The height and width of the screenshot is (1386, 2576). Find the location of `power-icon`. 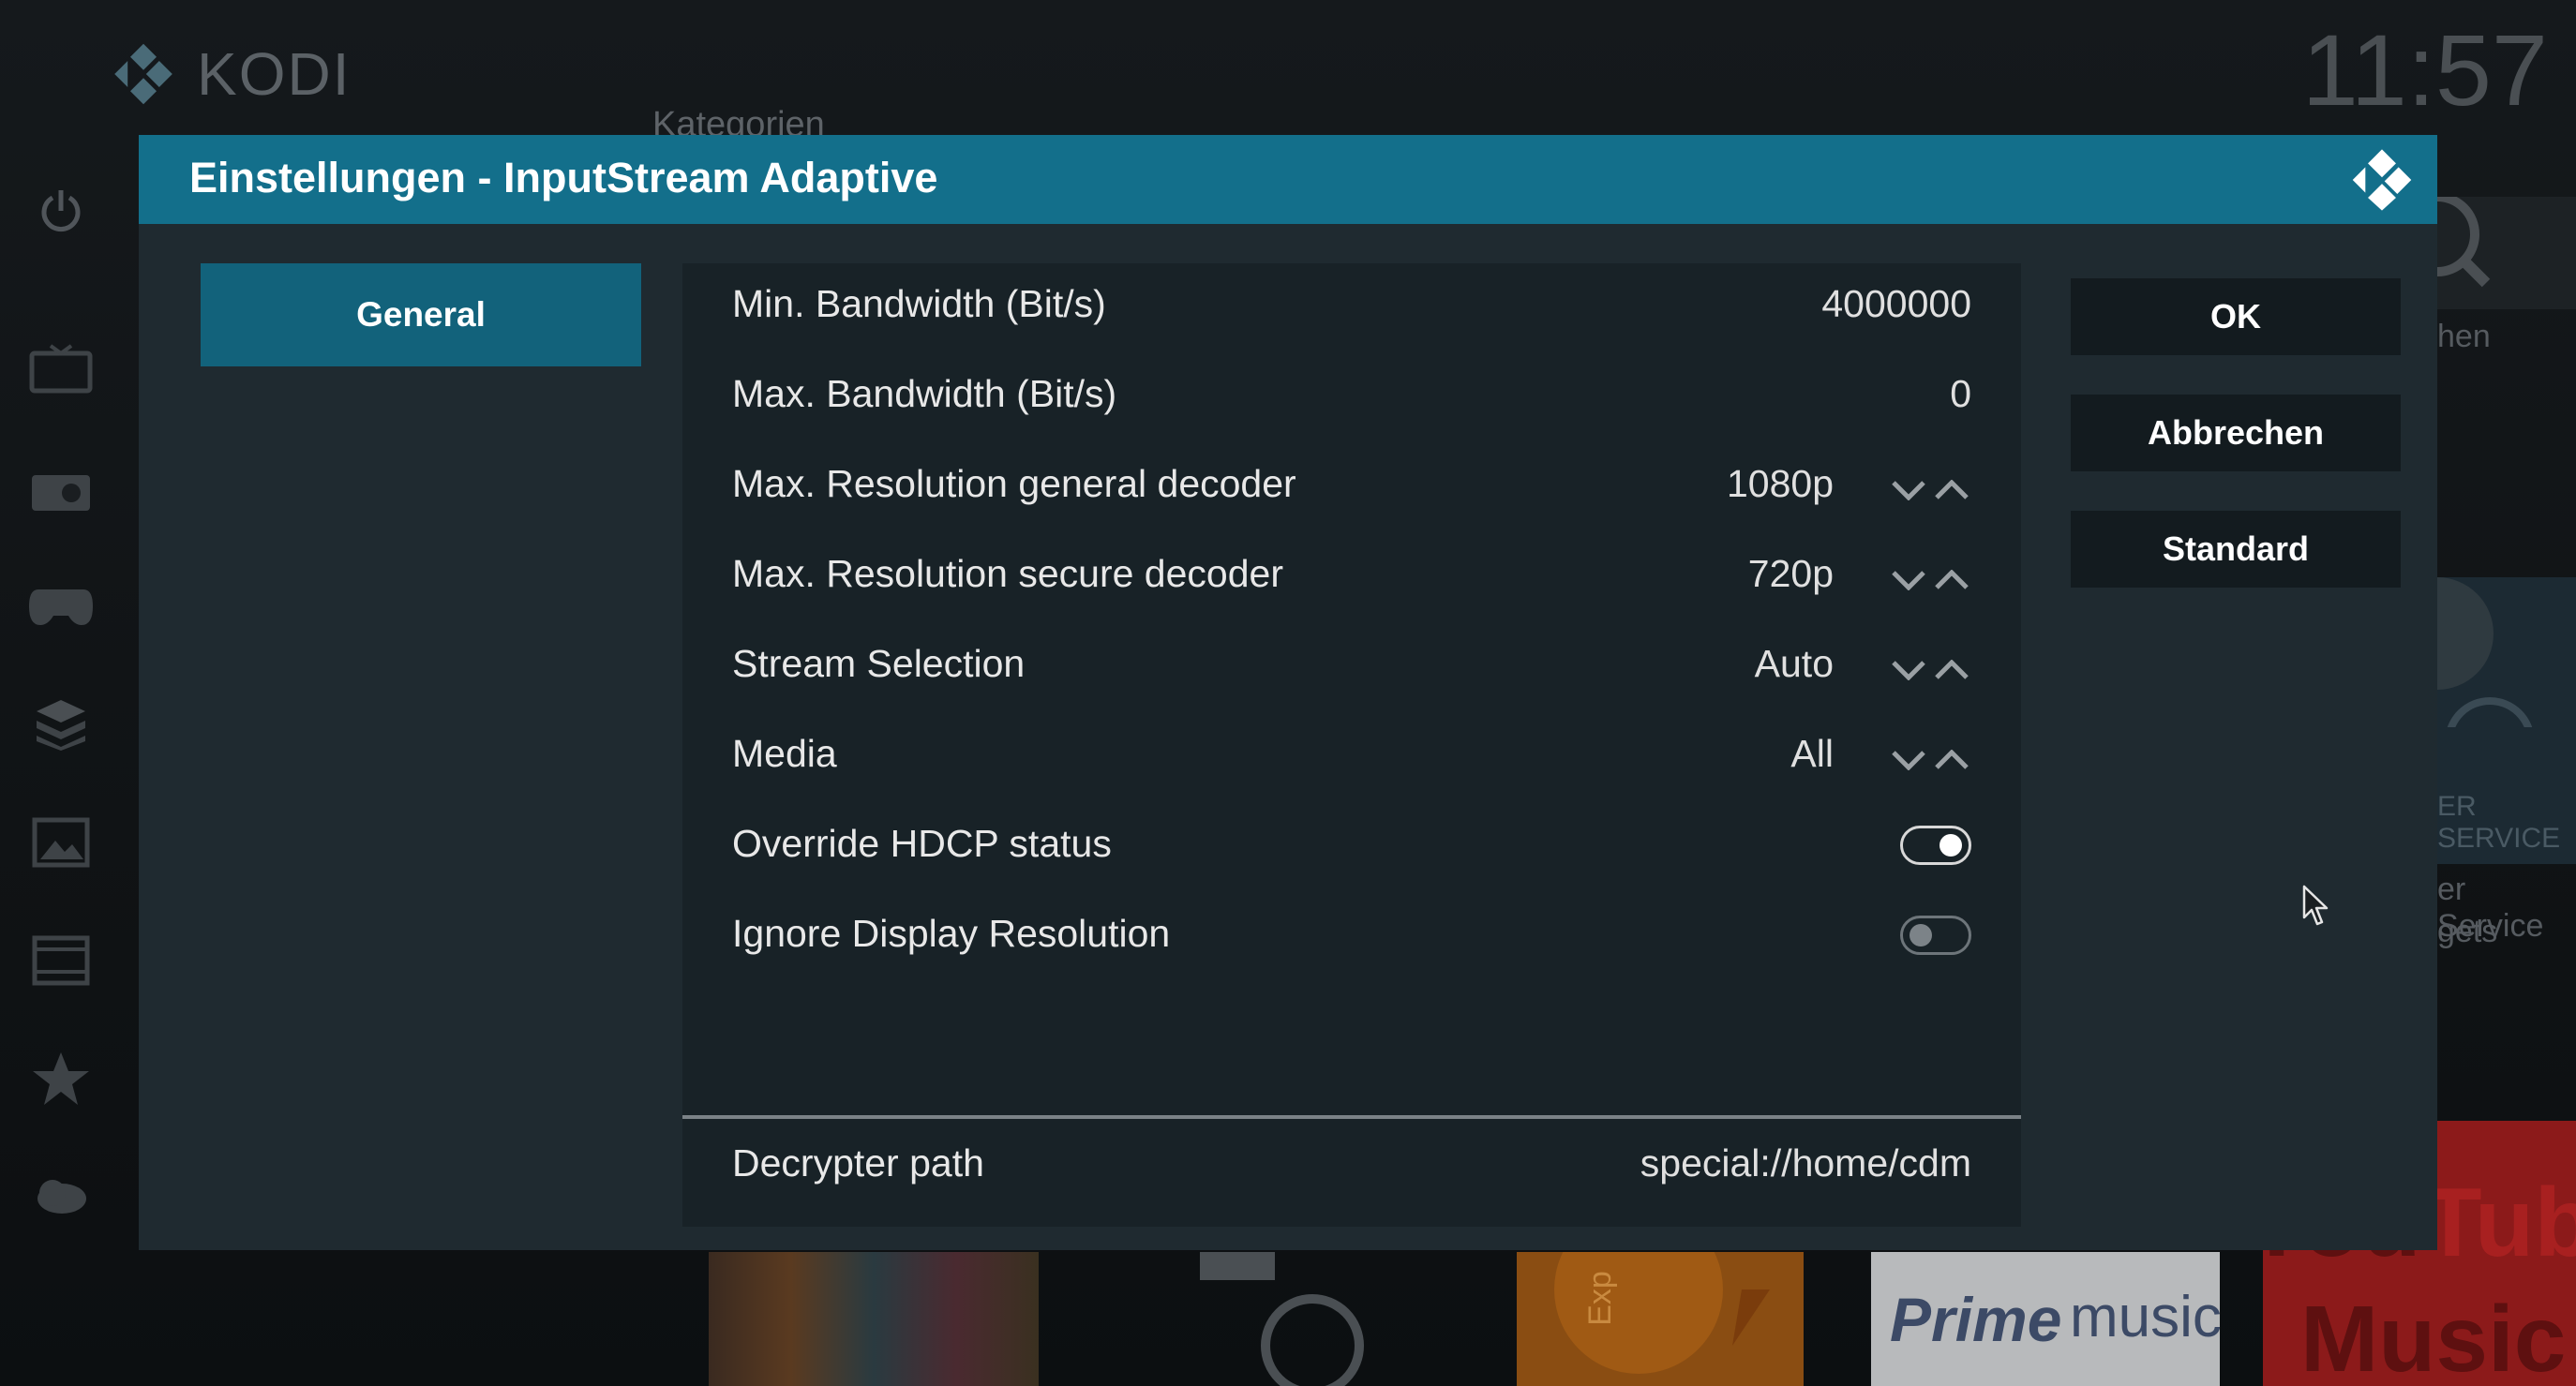

power-icon is located at coordinates (61, 211).